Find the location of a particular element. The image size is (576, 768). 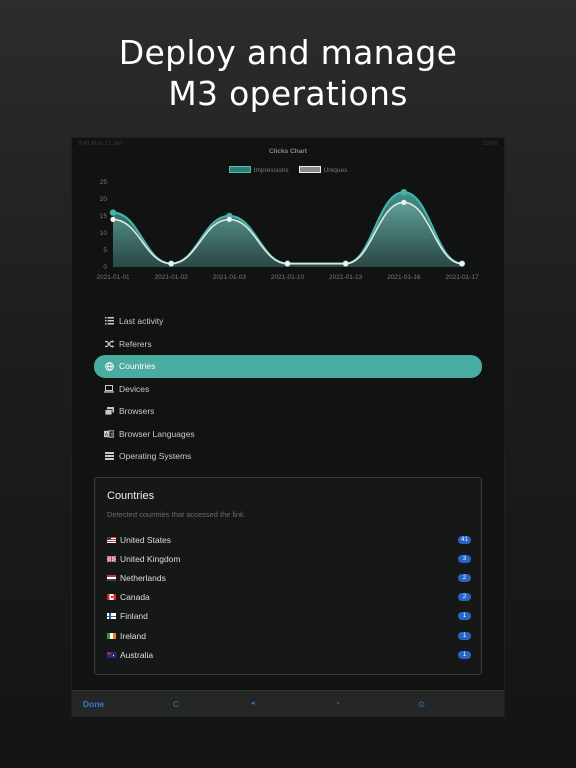

list-icon is located at coordinates (109, 321).